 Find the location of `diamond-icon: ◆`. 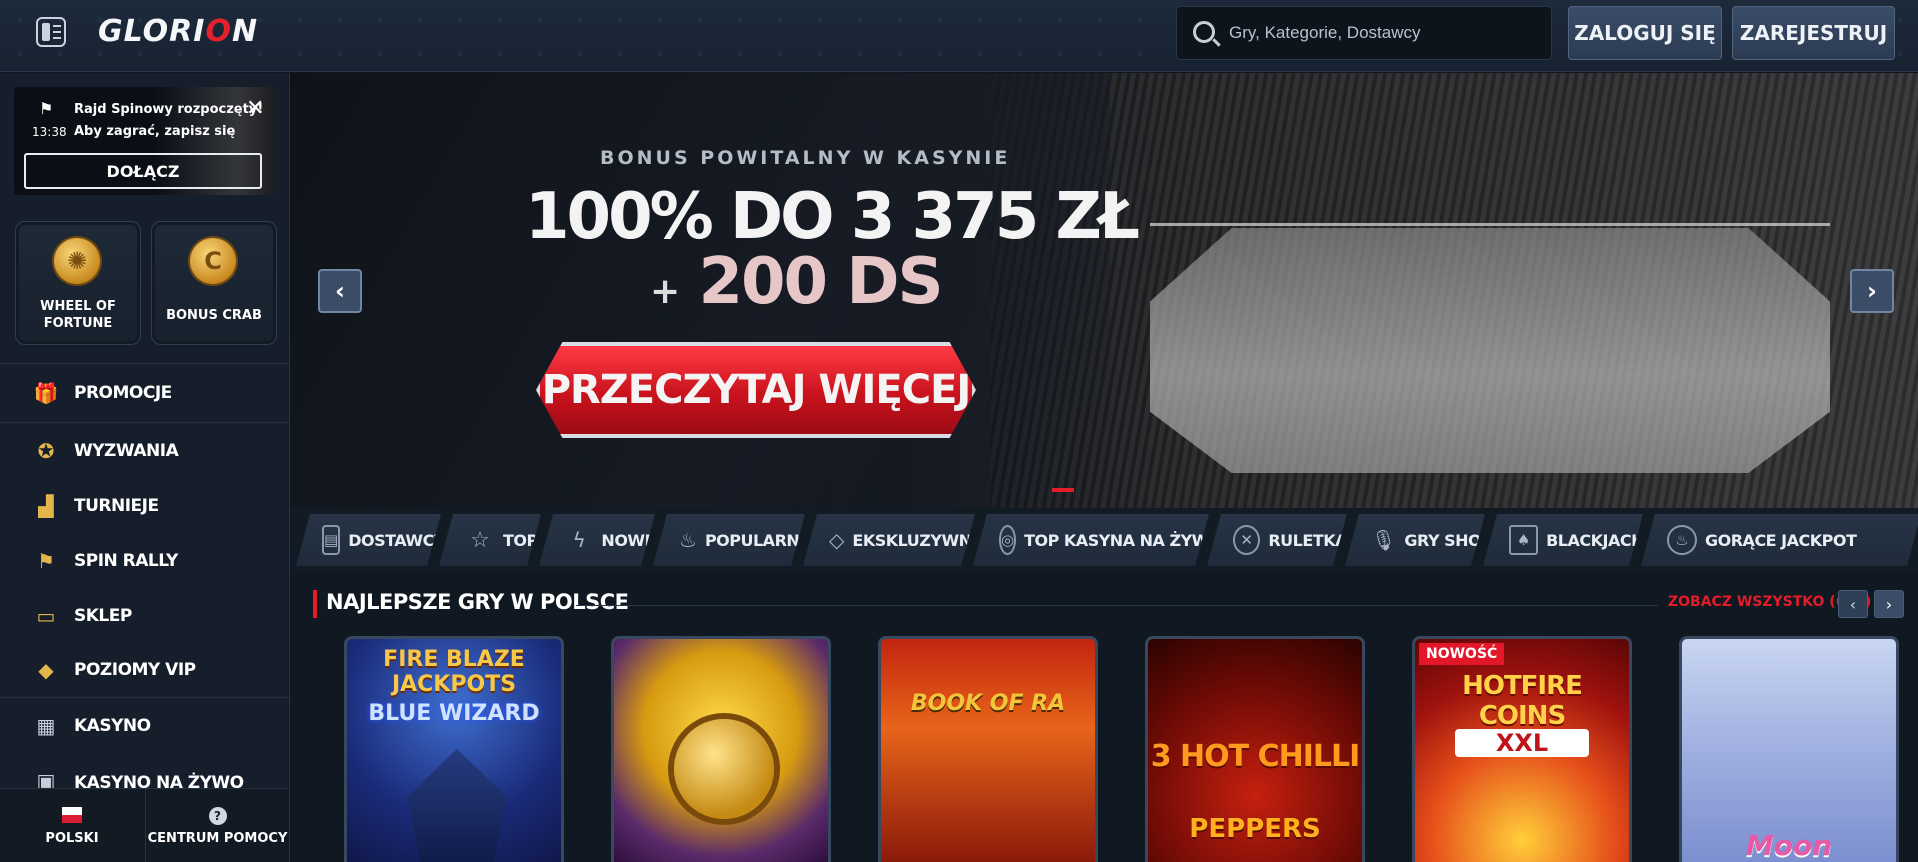

diamond-icon: ◆ is located at coordinates (46, 670).